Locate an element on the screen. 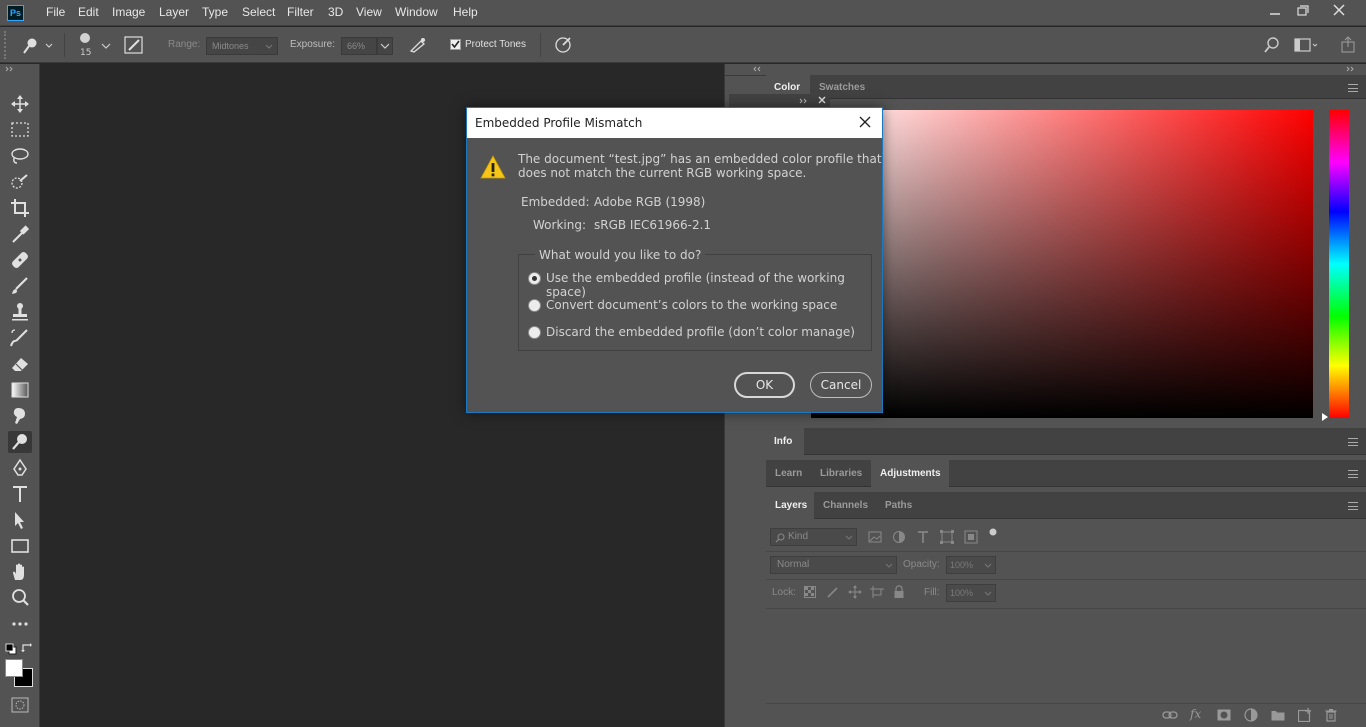 The image size is (1366, 727). healing-brush-tool-icon is located at coordinates (20, 260).